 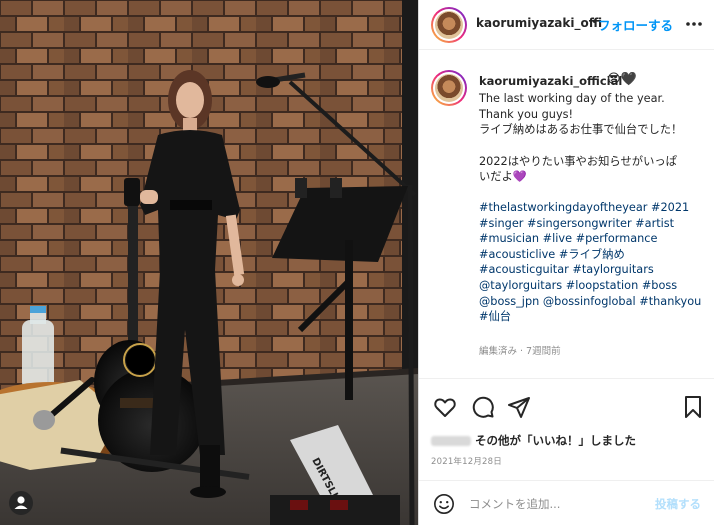 I want to click on heart-icon, so click(x=445, y=407).